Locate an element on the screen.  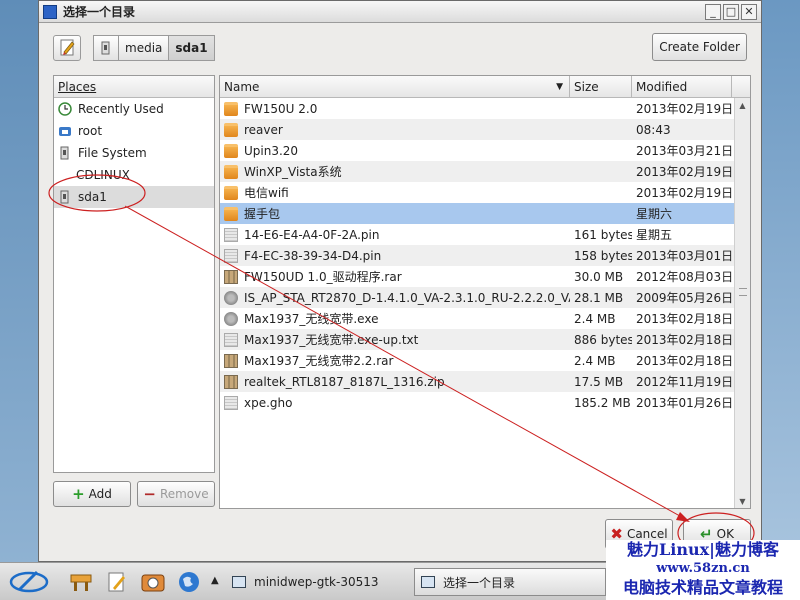
scroll-down-icon: ▼ is located at coordinates (742, 501).